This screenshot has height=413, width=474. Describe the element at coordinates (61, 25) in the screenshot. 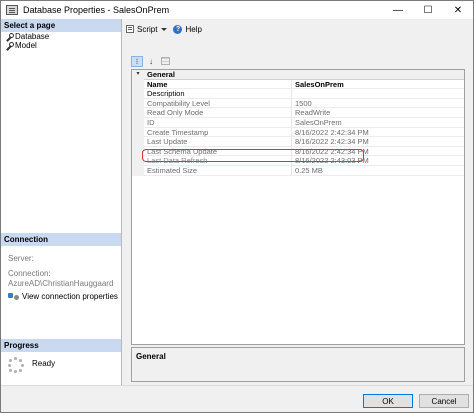

I see `select-page-header: Select a page` at that location.